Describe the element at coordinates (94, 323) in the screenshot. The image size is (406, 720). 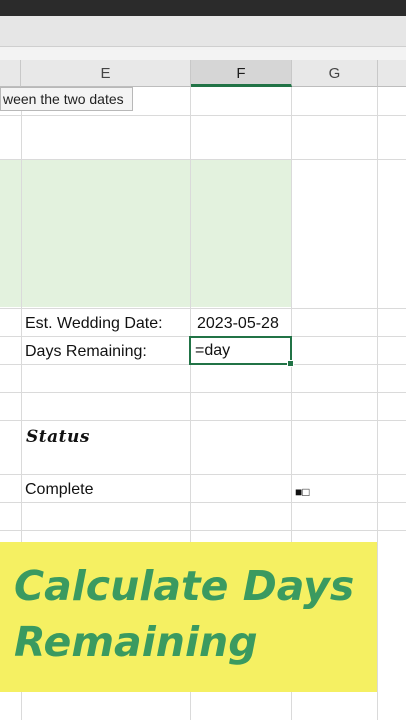
I see `wedding-date-label: Est. Wedding Date:` at that location.